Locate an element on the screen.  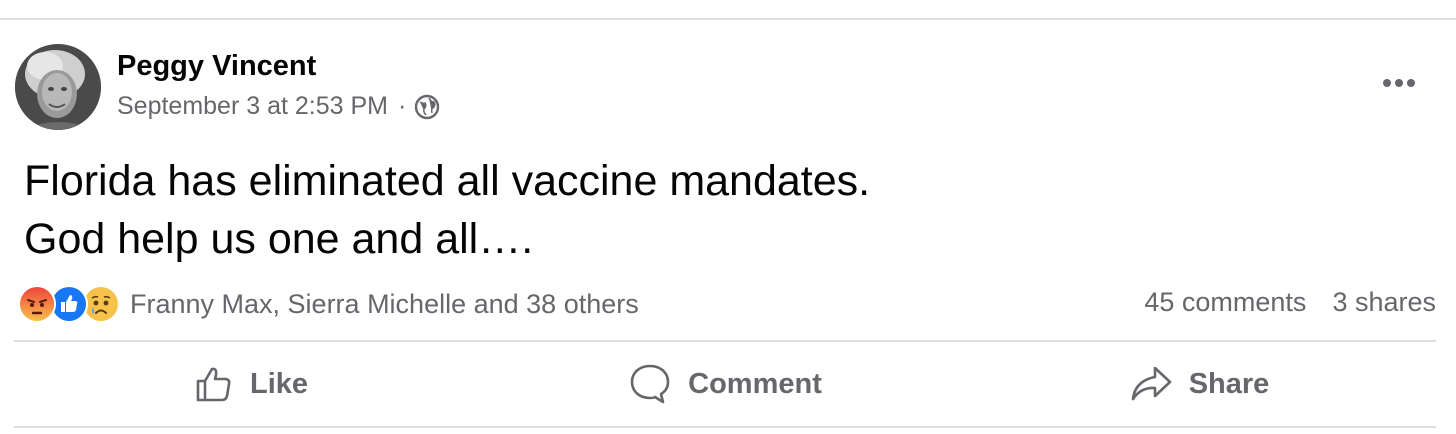
thumbs-up-icon is located at coordinates (213, 384).